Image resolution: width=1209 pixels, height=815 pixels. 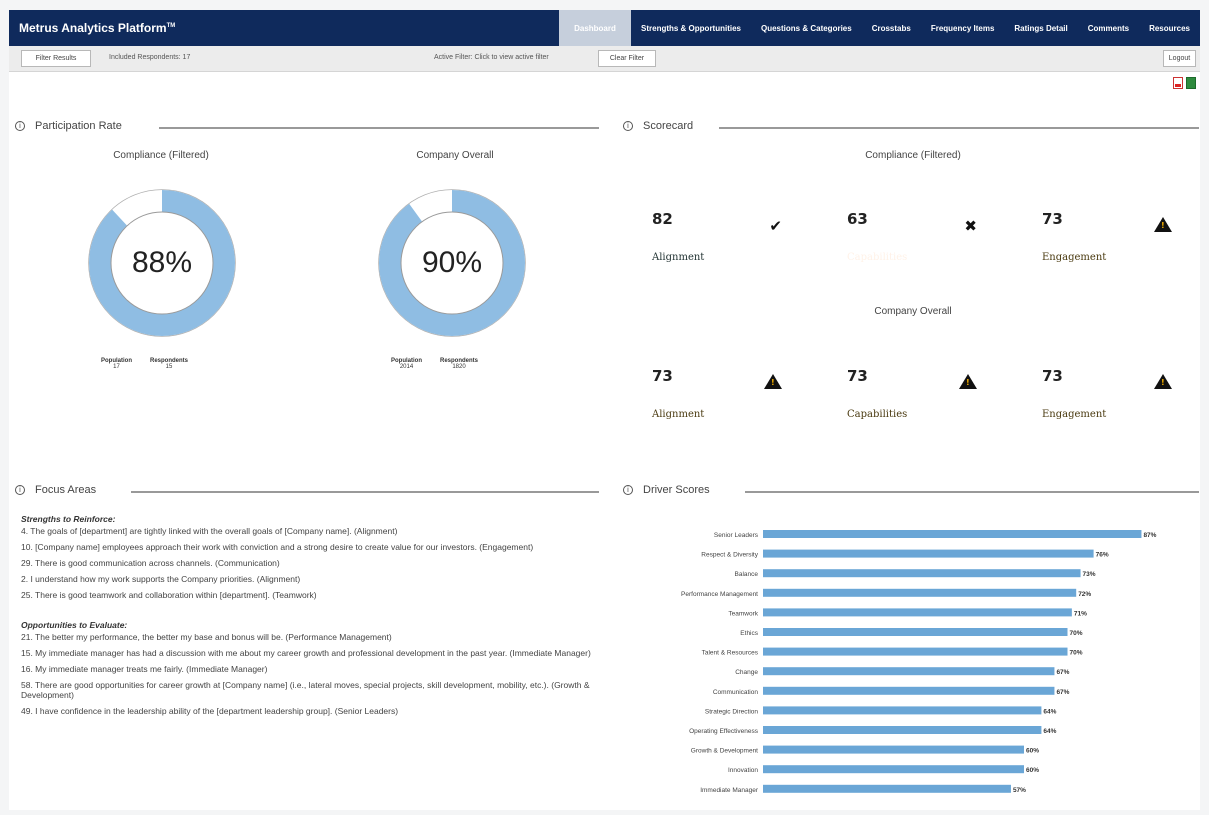 I want to click on x-icon: ✖, so click(x=970, y=226).